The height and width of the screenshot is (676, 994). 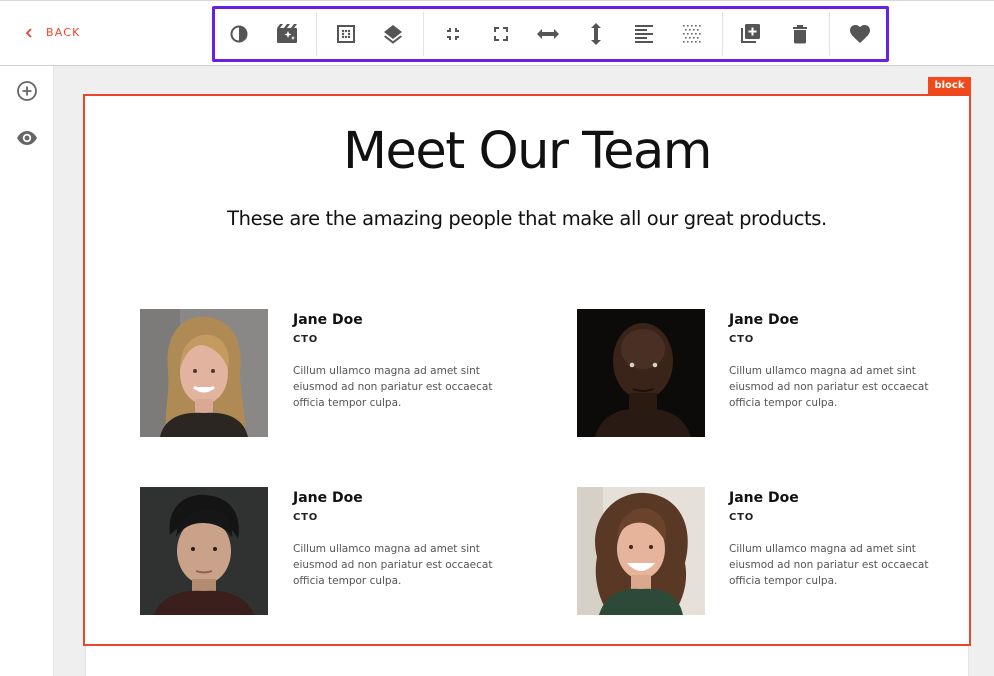 I want to click on height-arrows-icon, so click(x=596, y=34).